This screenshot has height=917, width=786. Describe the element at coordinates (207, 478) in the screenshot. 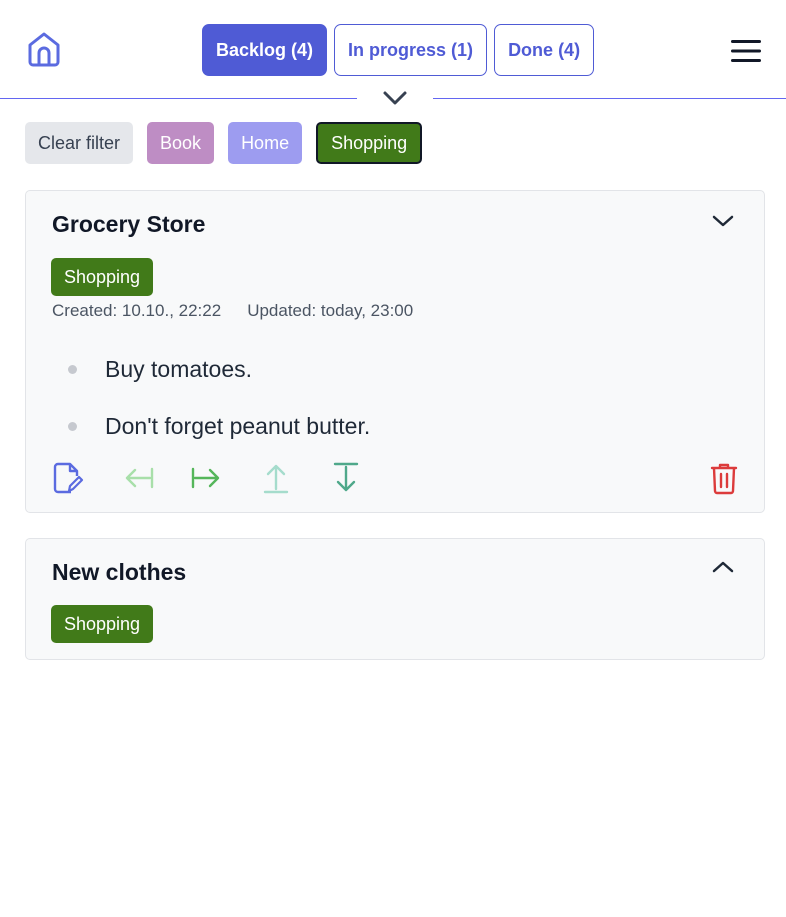

I see `move-right-icon` at that location.